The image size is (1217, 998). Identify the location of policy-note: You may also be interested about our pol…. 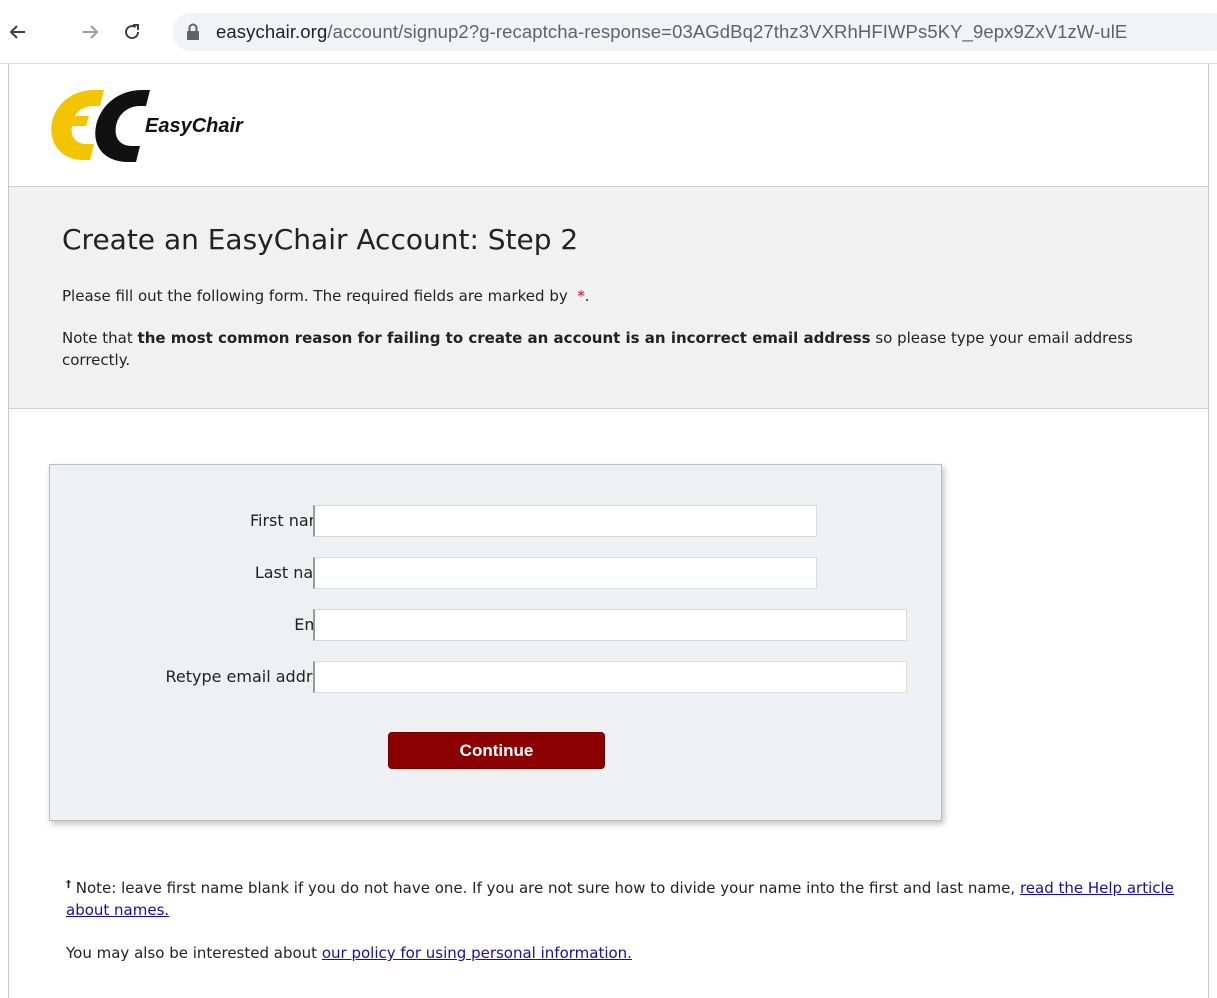
(349, 953).